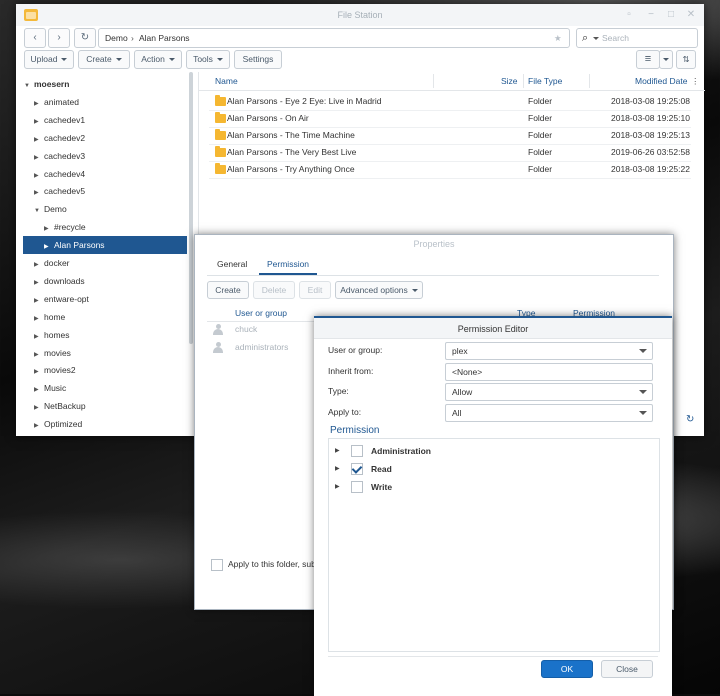 The height and width of the screenshot is (696, 720). I want to click on toolbar: Upload Create Action Tools Settings ≡ ⇅, so click(360, 62).